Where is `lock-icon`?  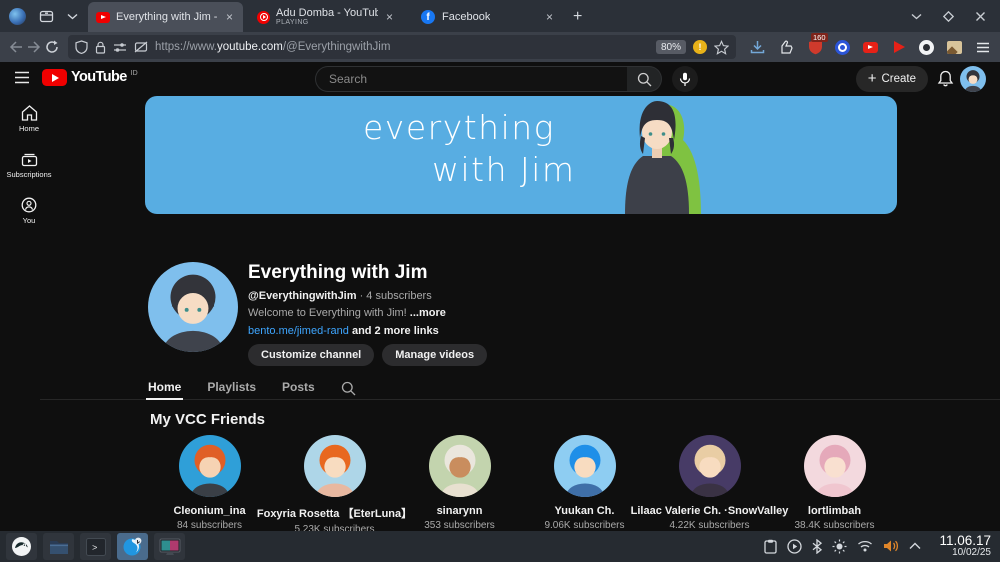 lock-icon is located at coordinates (100, 47).